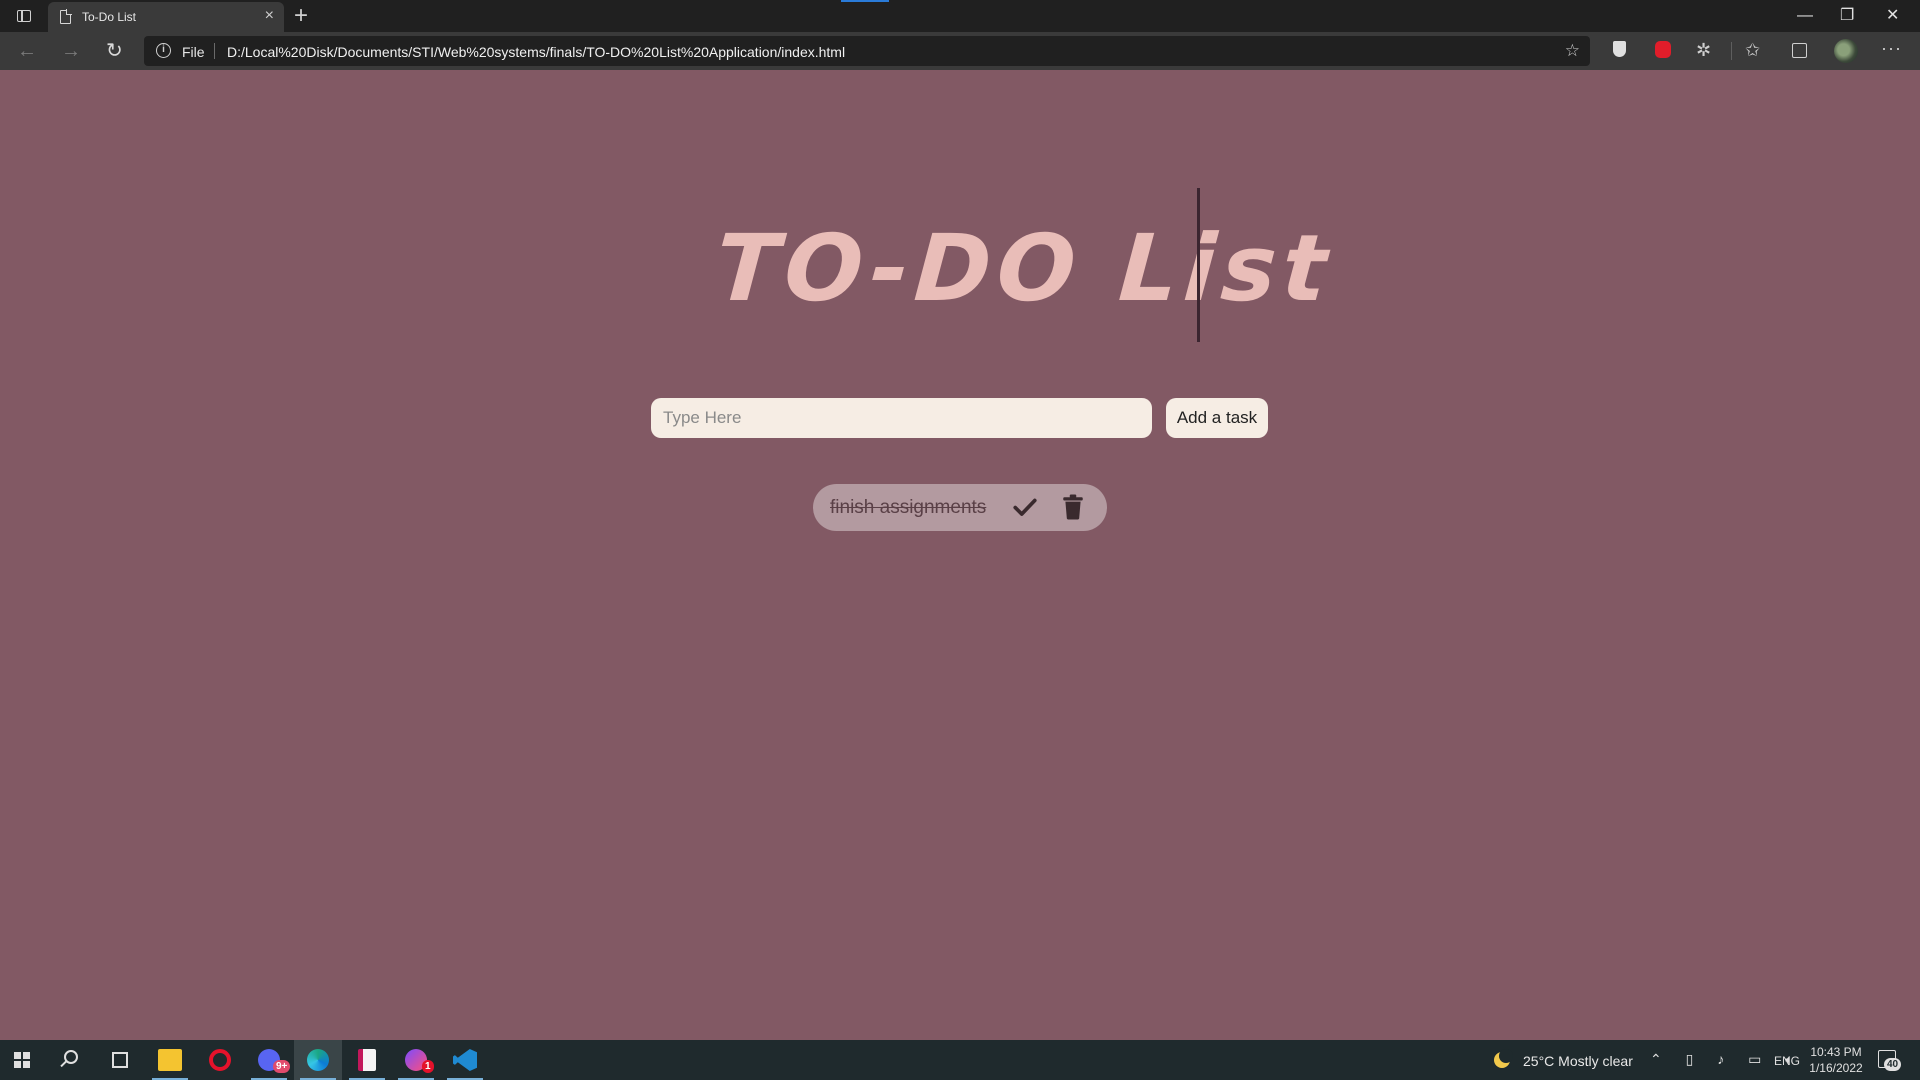 This screenshot has width=1920, height=1080. What do you see at coordinates (120, 1060) in the screenshot?
I see `task-view-icon` at bounding box center [120, 1060].